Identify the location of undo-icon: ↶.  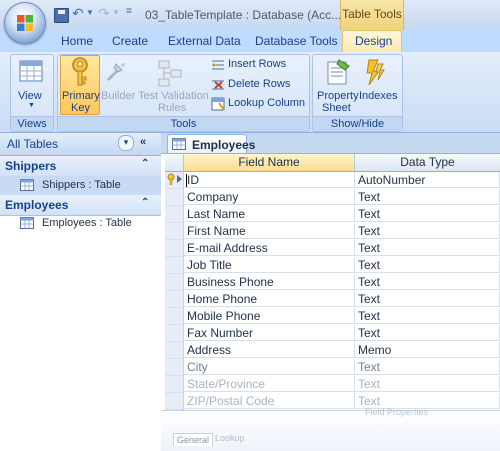
(78, 13).